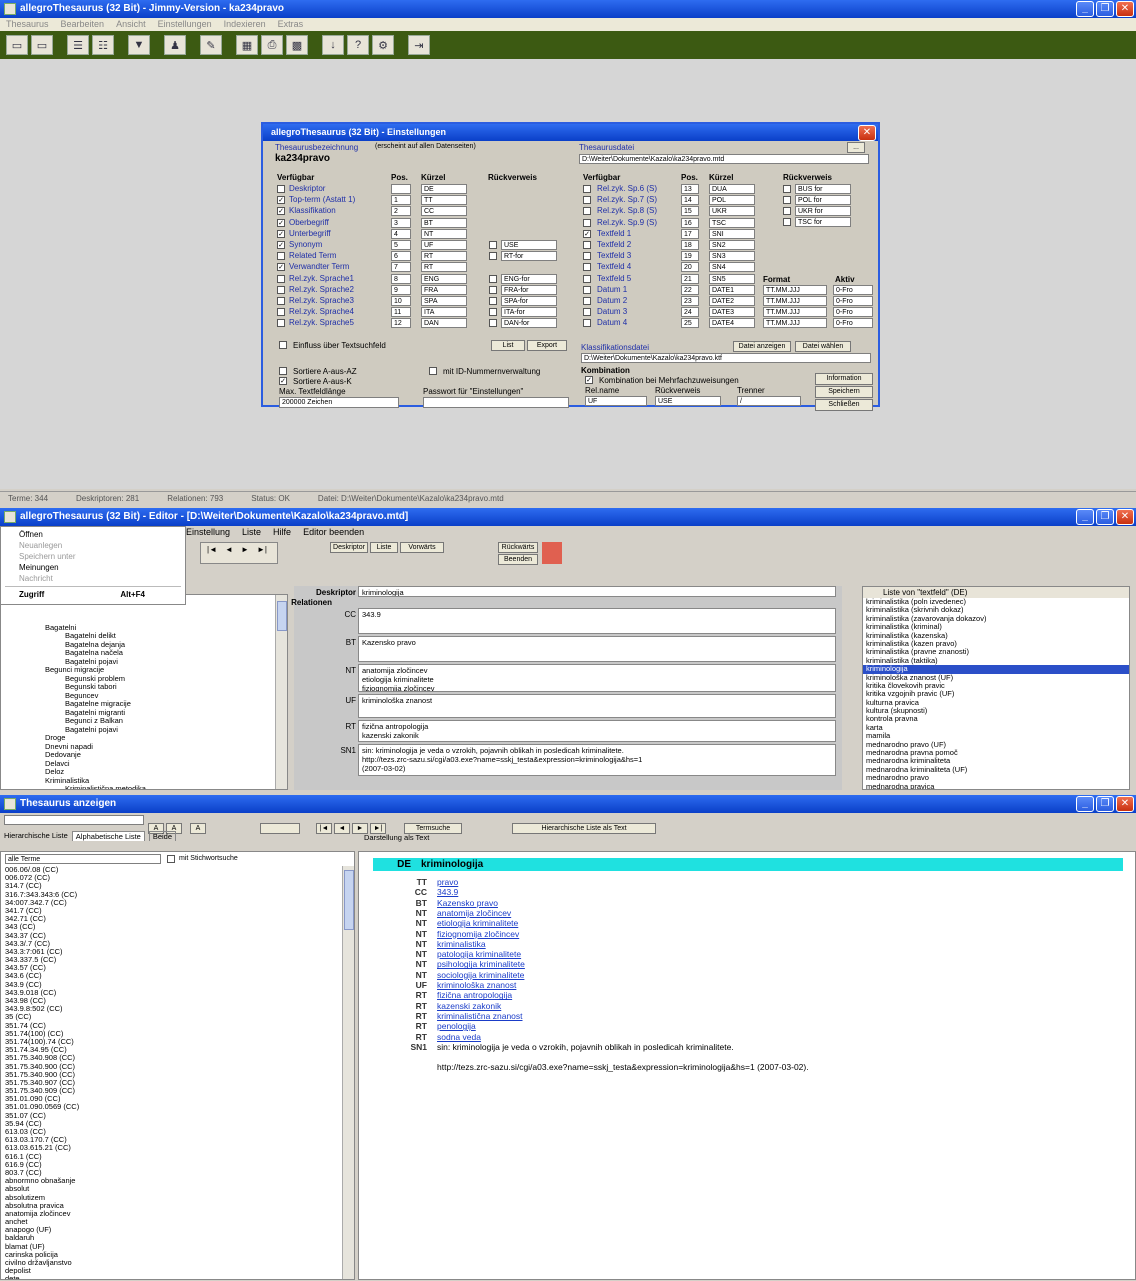  I want to click on back-input-9: FRA-for, so click(529, 289).